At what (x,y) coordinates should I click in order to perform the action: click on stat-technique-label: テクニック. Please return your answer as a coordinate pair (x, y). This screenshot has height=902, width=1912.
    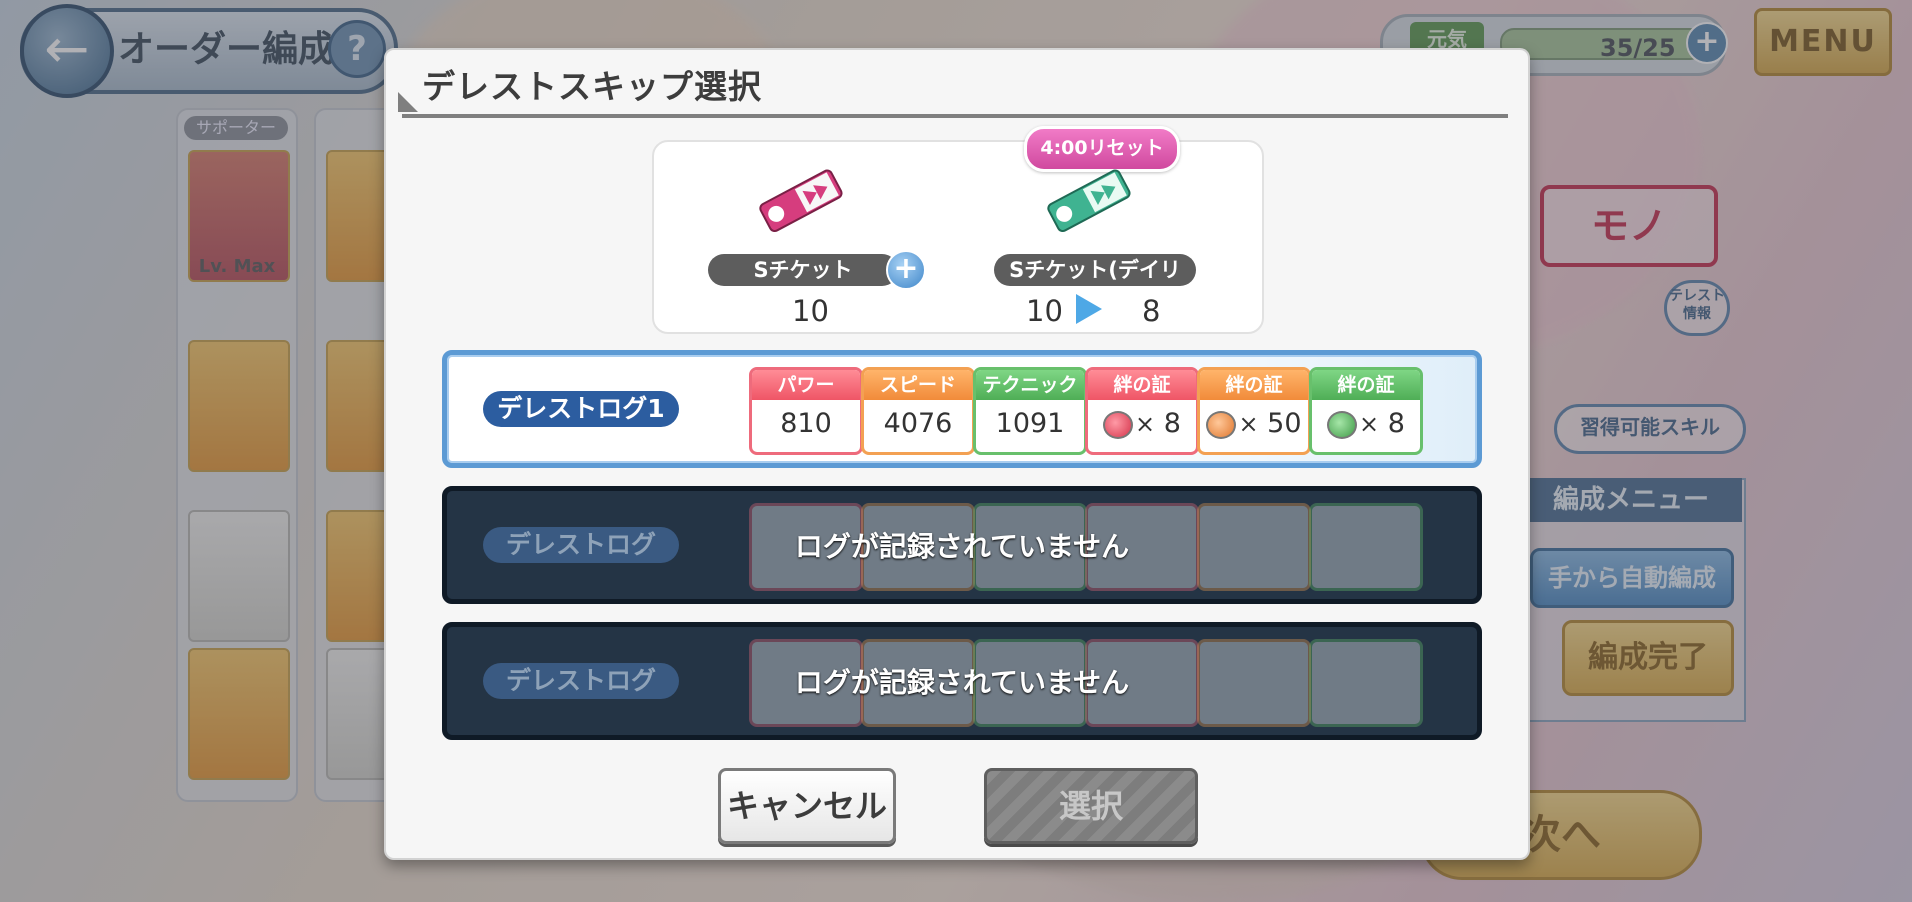
    Looking at the image, I should click on (1030, 385).